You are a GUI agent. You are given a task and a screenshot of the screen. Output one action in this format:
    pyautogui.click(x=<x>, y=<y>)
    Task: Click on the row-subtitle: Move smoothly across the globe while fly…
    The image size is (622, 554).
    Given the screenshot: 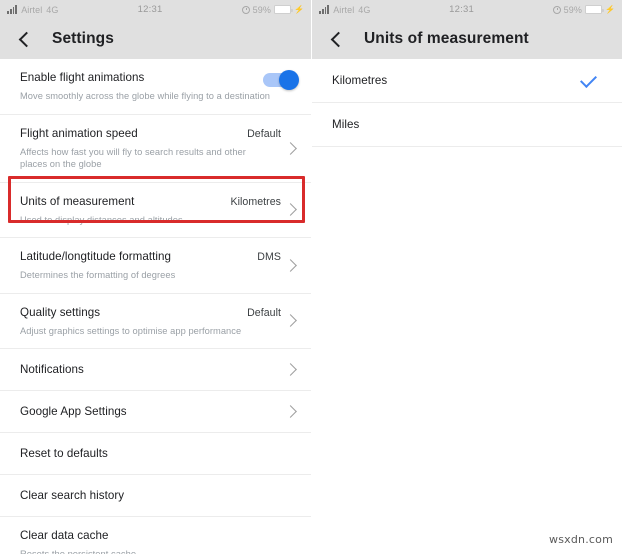 What is the action you would take?
    pyautogui.click(x=145, y=96)
    